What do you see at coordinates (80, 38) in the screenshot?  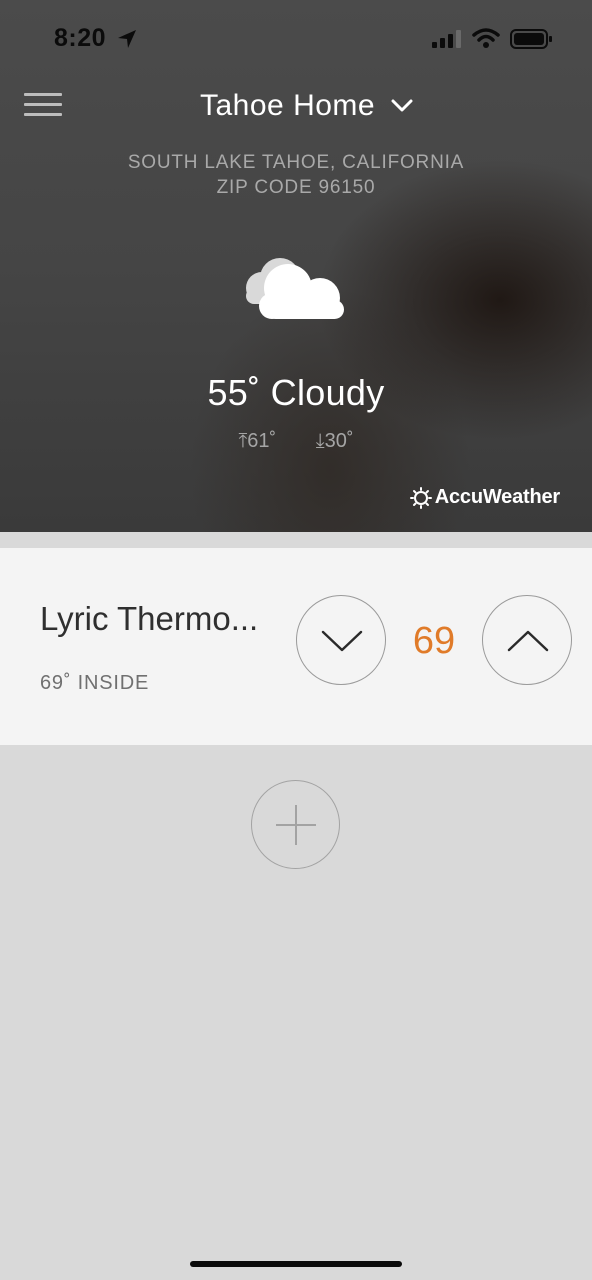 I see `status-time: 8:20` at bounding box center [80, 38].